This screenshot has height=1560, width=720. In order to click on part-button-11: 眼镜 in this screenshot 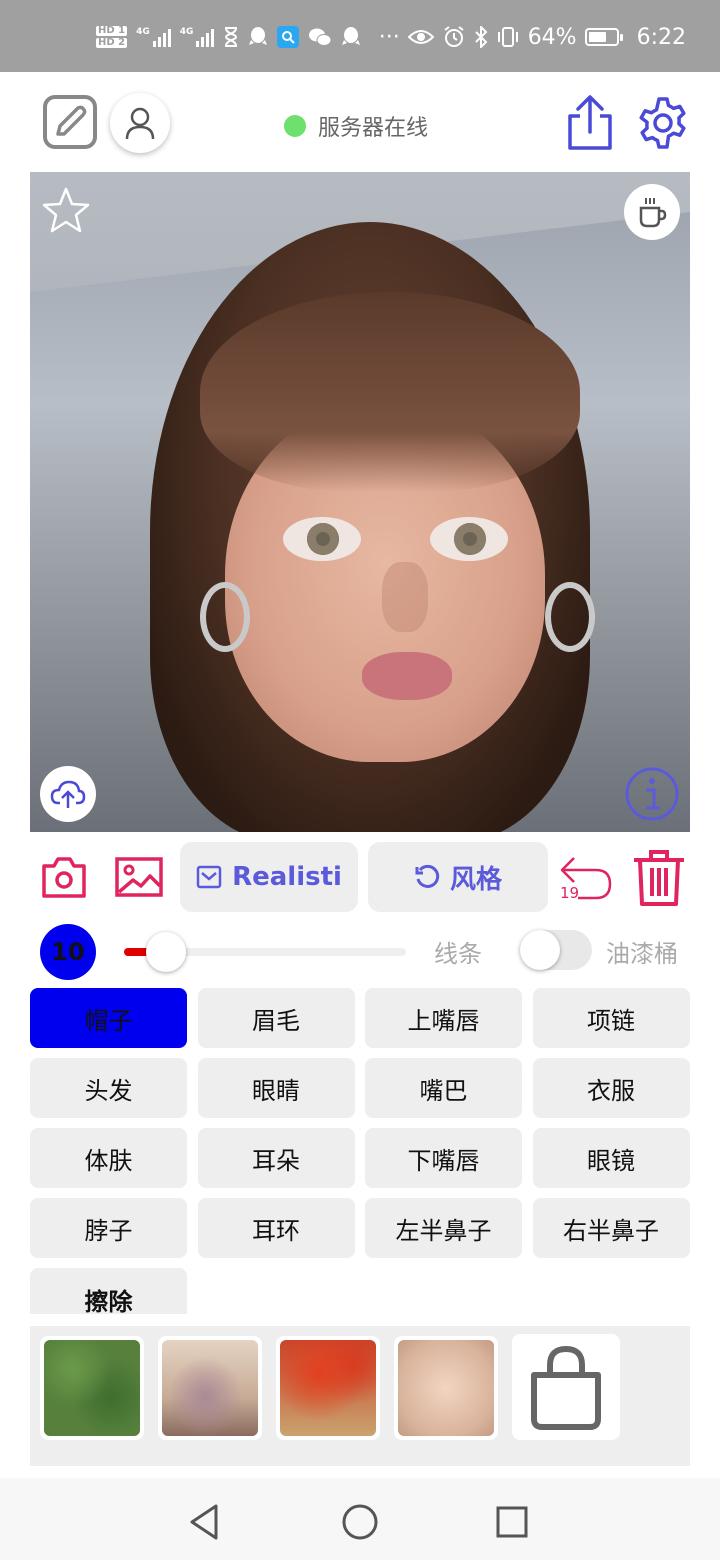, I will do `click(611, 1158)`.